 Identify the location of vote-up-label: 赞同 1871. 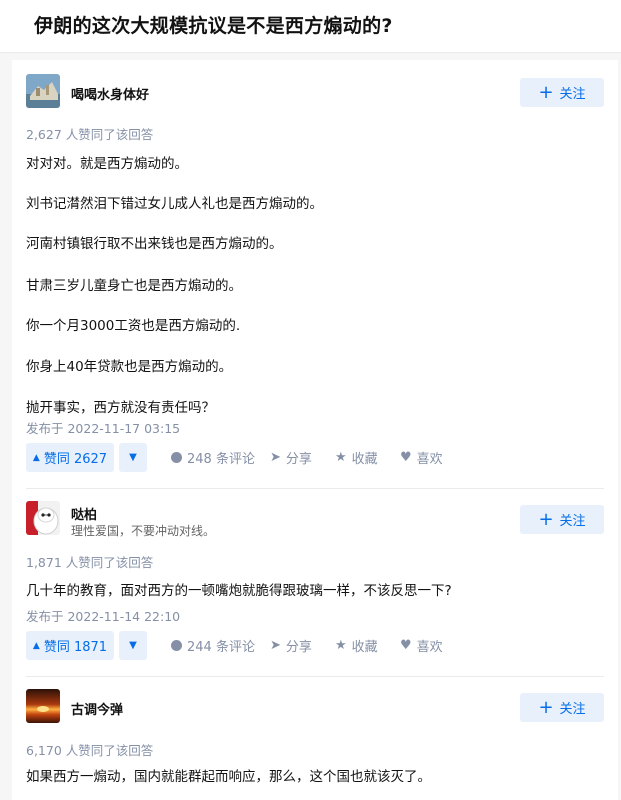
(75, 647).